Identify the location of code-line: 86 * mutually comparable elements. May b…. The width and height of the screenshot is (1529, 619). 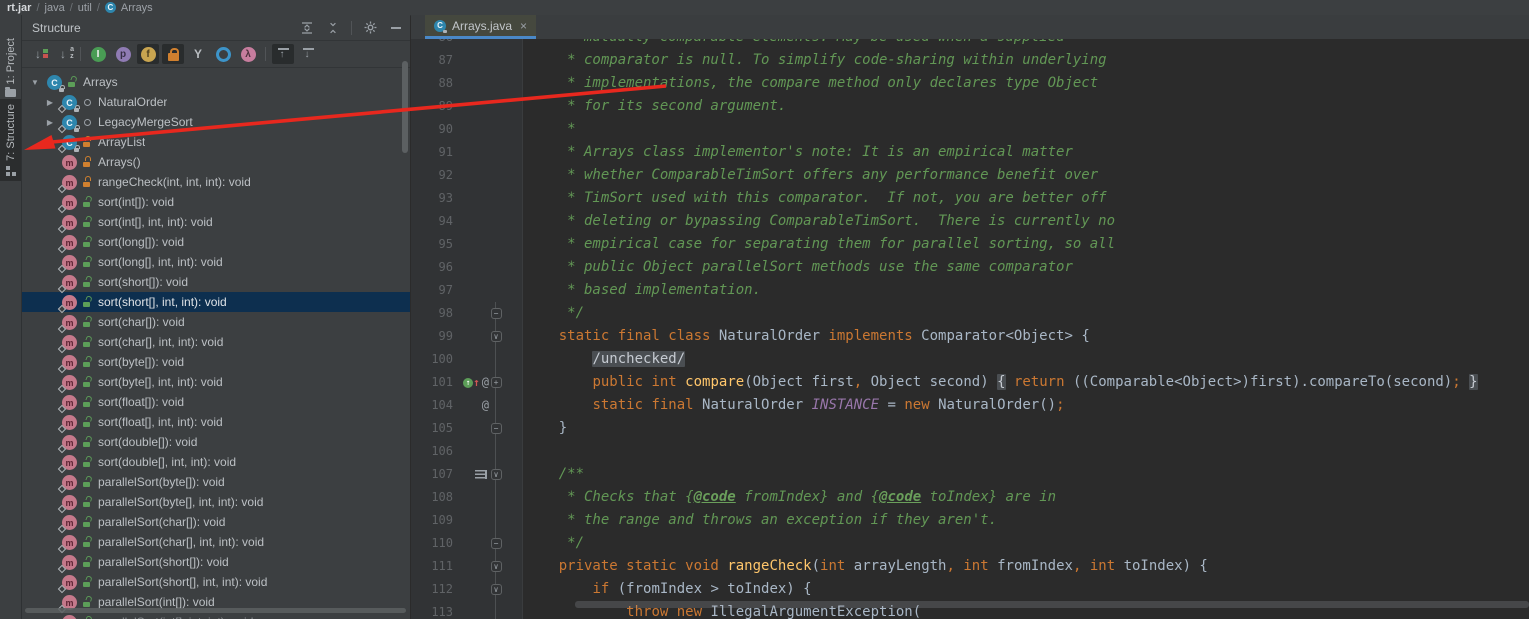
(970, 44).